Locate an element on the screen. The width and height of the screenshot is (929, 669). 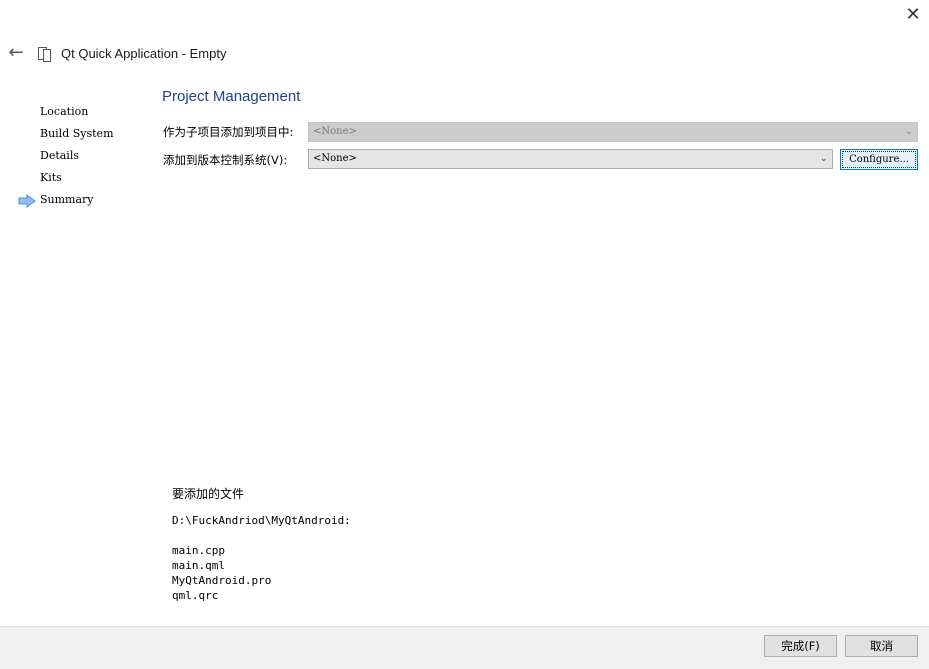
page-title: Project Management is located at coordinates (231, 96).